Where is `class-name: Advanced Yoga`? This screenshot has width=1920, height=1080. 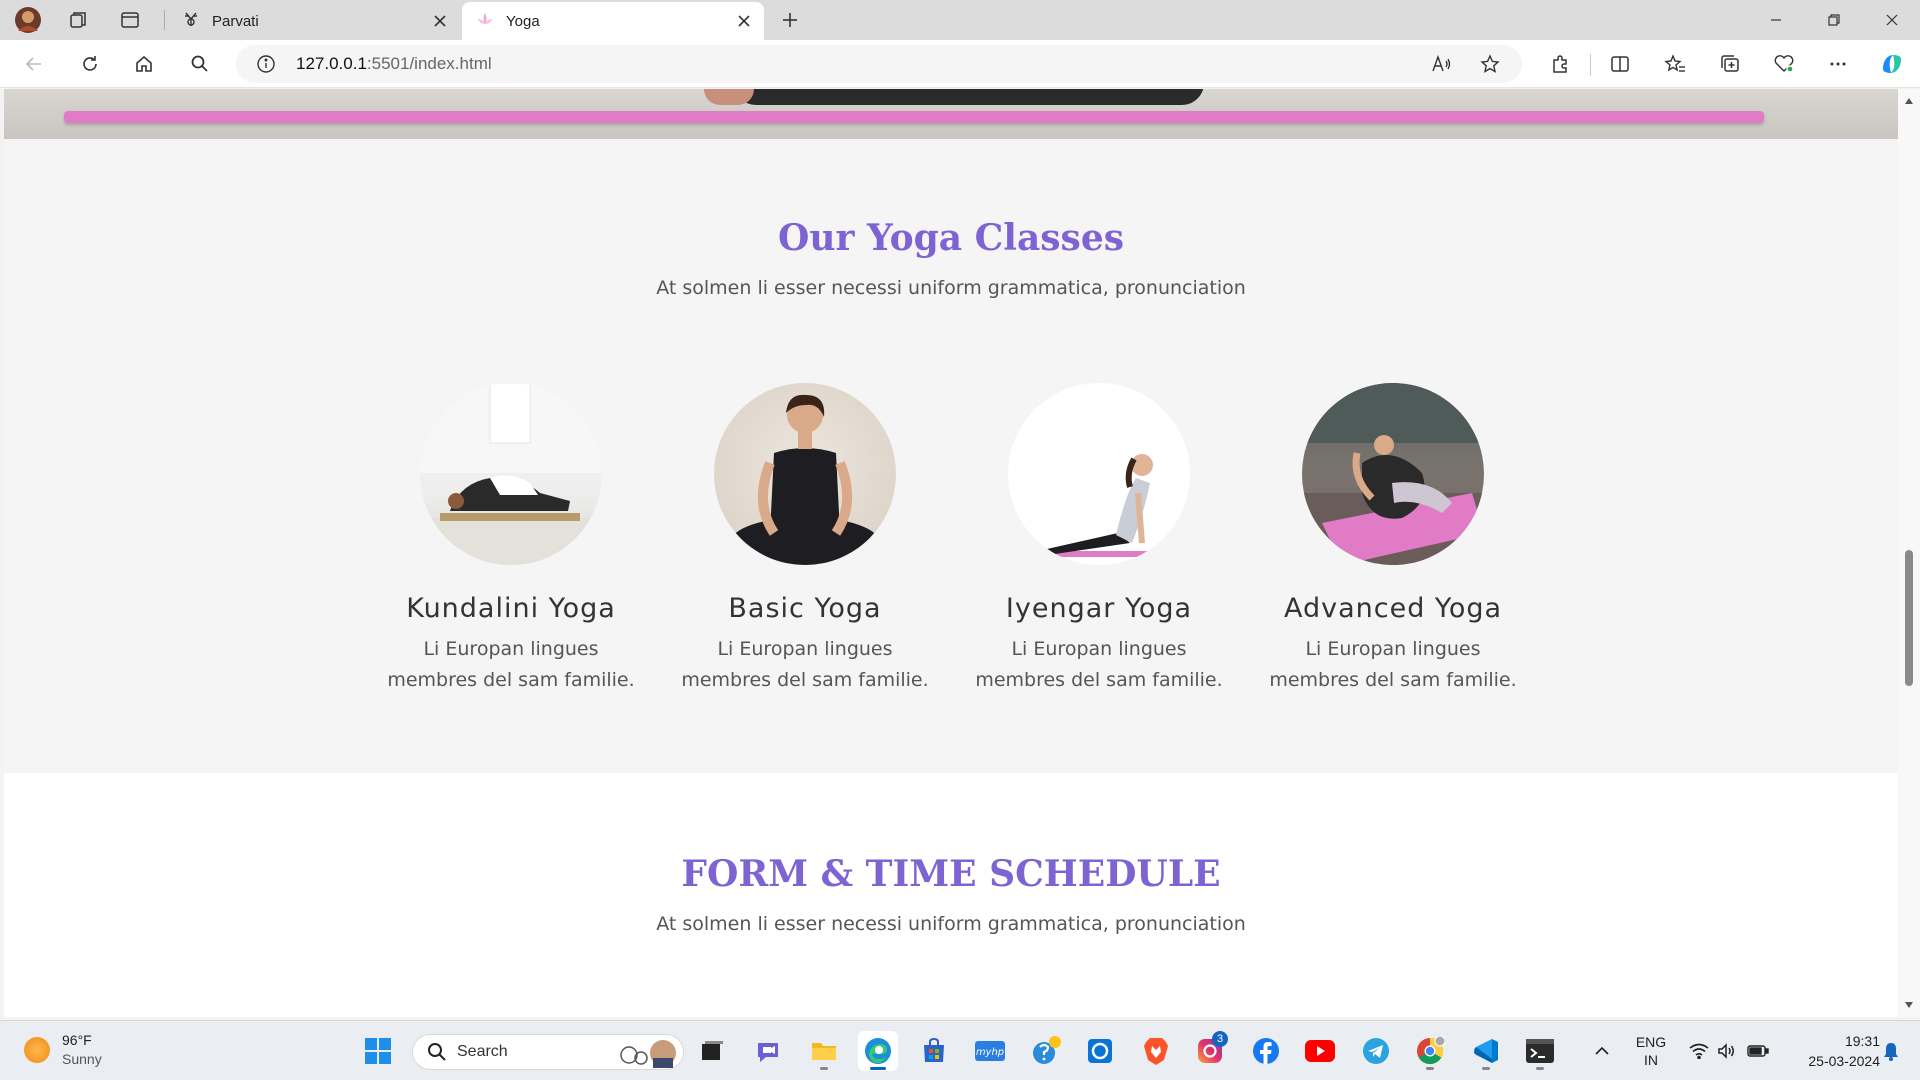 class-name: Advanced Yoga is located at coordinates (1393, 608).